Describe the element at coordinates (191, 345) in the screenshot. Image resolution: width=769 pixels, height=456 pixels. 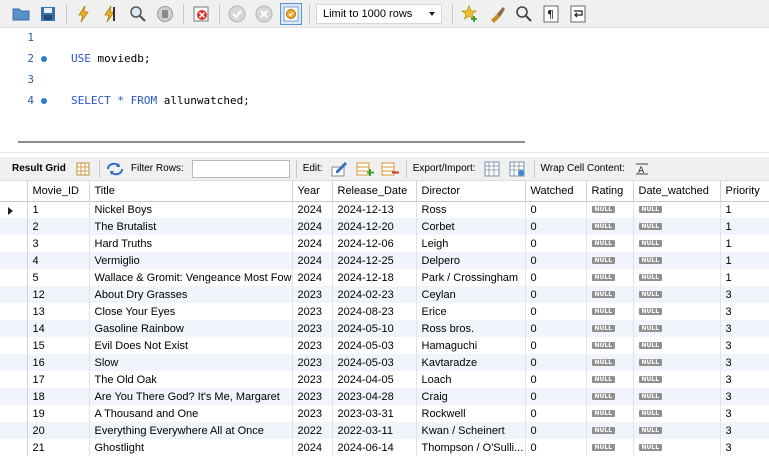
I see `cell-title: Evil Does Not Exist` at that location.